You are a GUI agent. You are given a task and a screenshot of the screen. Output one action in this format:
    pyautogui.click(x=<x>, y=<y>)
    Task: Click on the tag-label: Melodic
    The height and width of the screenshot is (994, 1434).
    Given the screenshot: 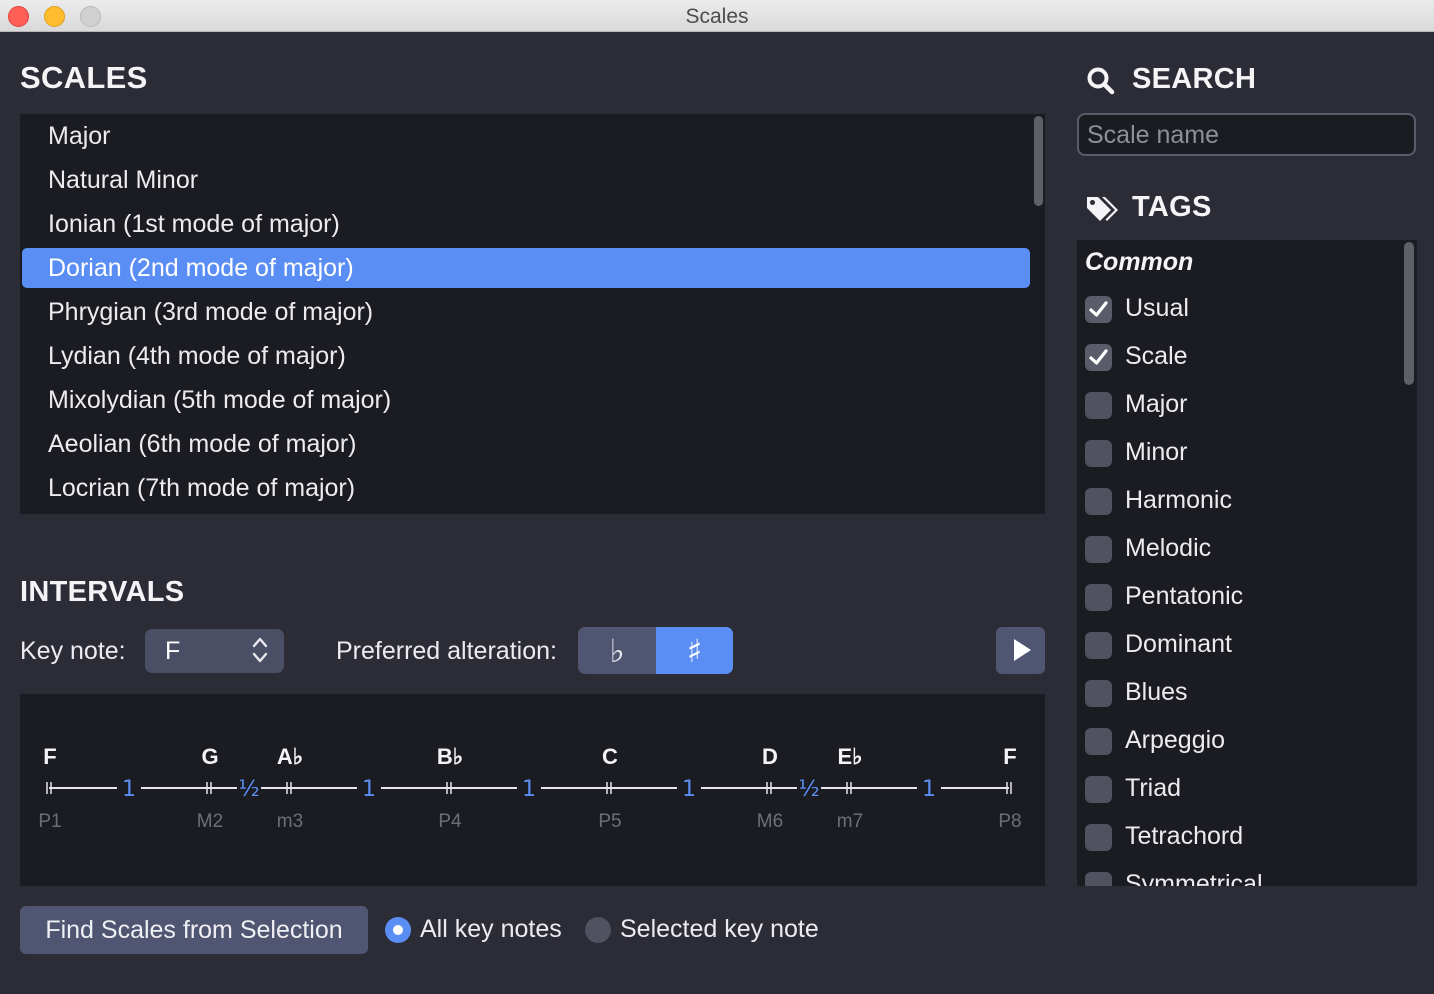 What is the action you would take?
    pyautogui.click(x=1168, y=548)
    